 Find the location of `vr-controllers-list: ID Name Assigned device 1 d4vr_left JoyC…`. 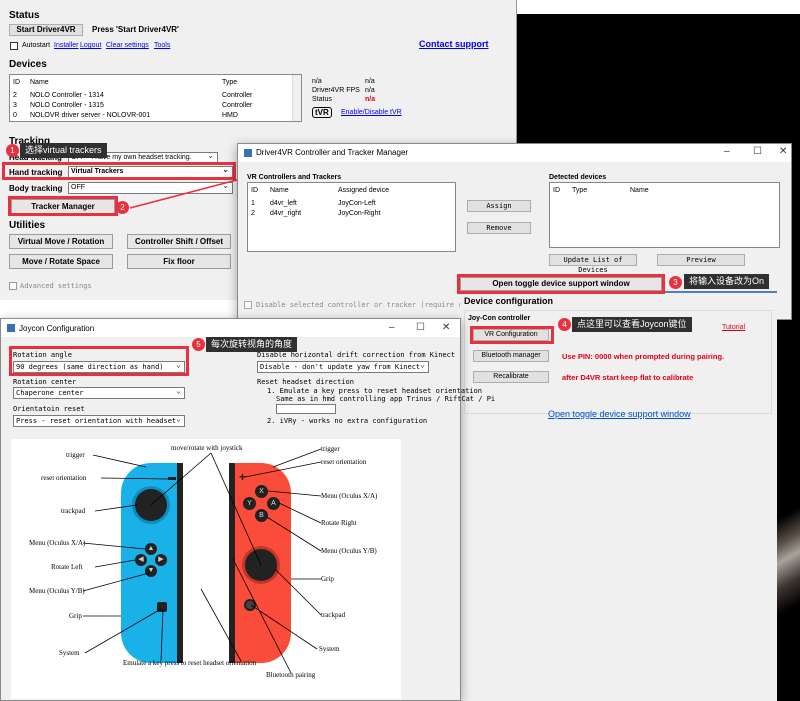

vr-controllers-list: ID Name Assigned device 1 d4vr_left JoyC… is located at coordinates (351, 217).